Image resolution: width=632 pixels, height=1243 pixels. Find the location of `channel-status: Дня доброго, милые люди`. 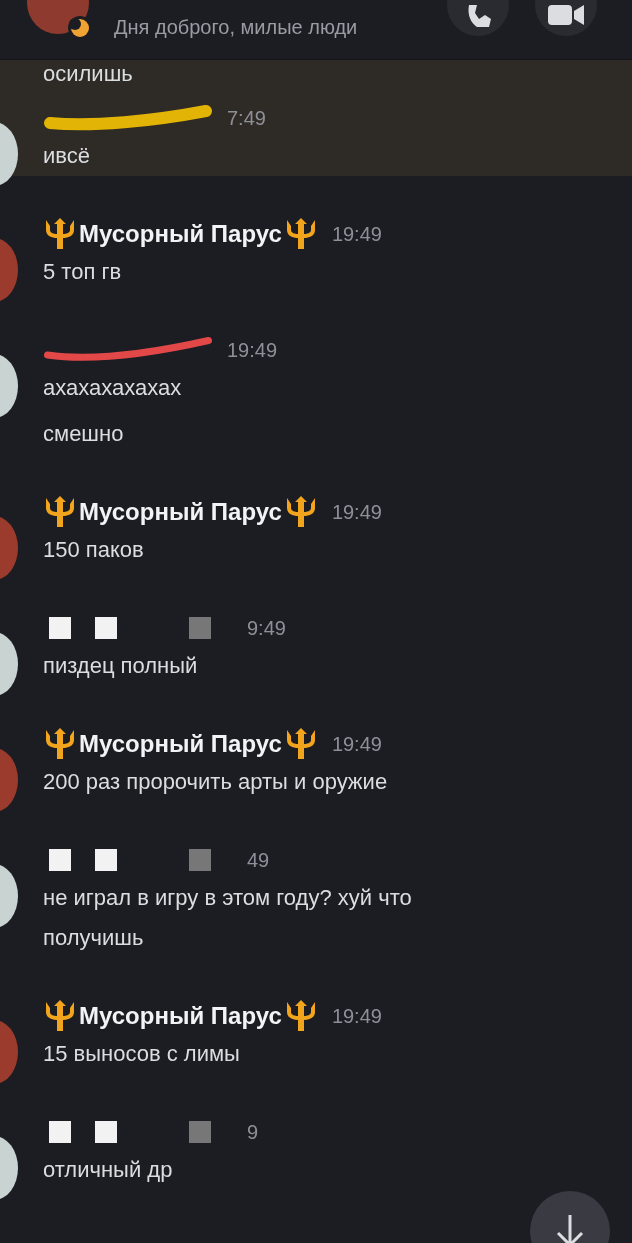

channel-status: Дня доброго, милые люди is located at coordinates (236, 27).